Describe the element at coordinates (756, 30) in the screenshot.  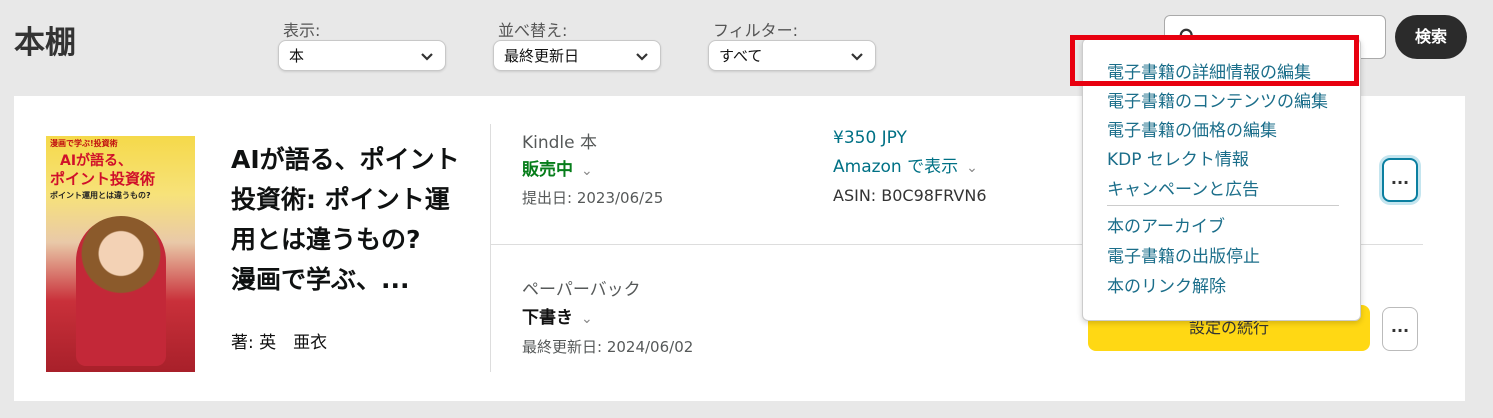
I see `filter-label: フィルター:` at that location.